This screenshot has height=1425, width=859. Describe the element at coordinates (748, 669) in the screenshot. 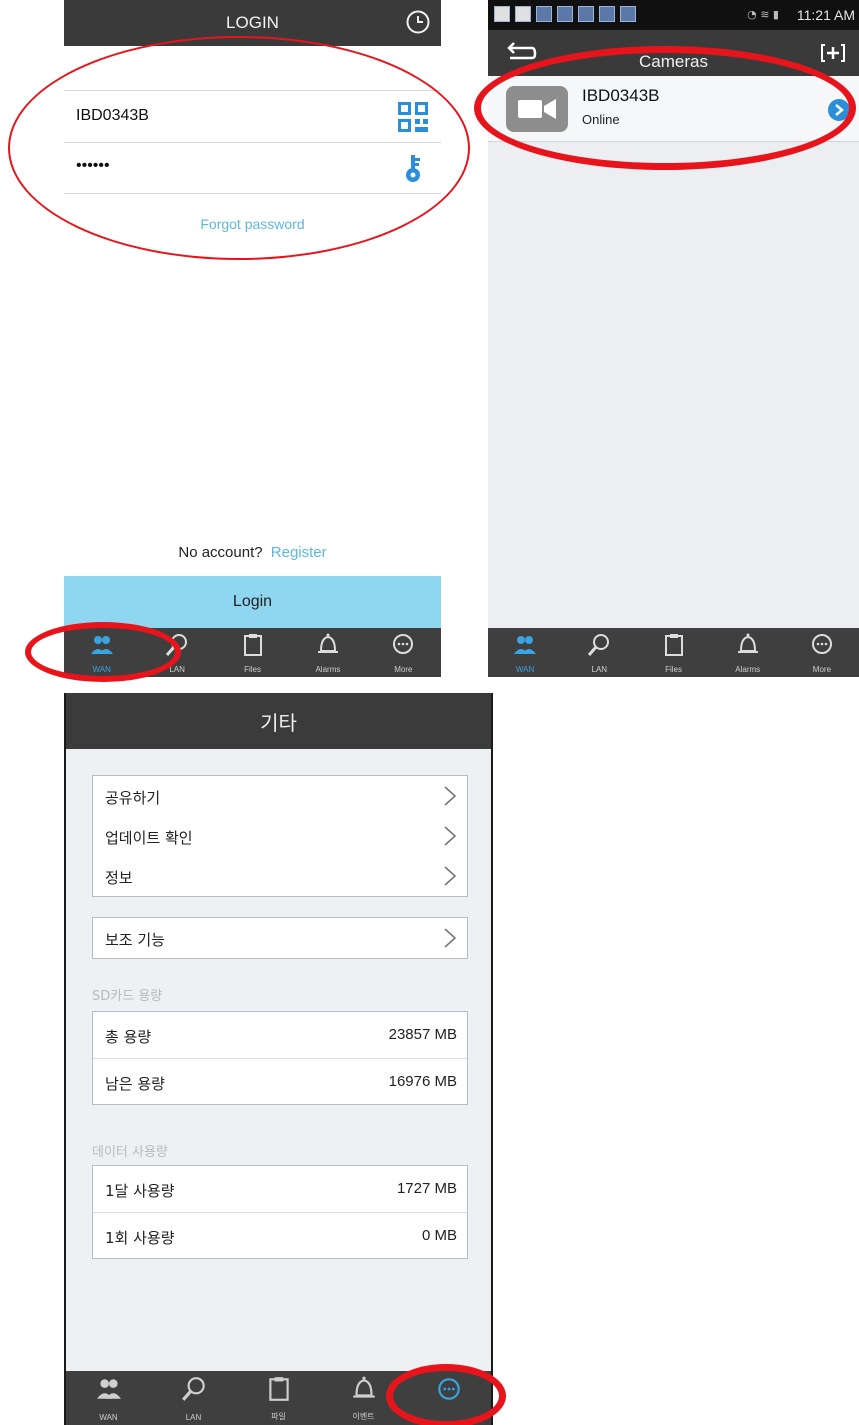

I see `tab-alarms-label: Alarms` at that location.